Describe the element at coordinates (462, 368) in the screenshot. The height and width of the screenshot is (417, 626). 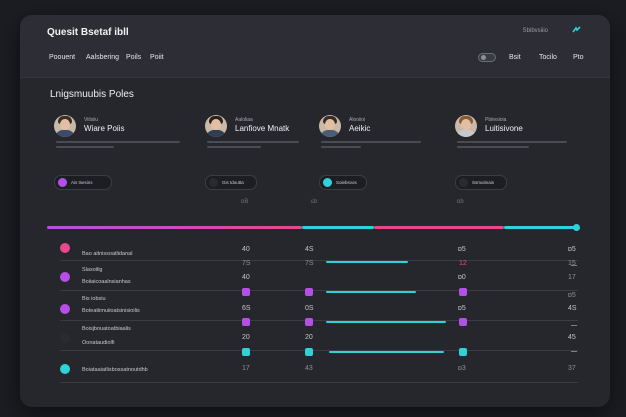
I see `row-value: ɒ3` at that location.